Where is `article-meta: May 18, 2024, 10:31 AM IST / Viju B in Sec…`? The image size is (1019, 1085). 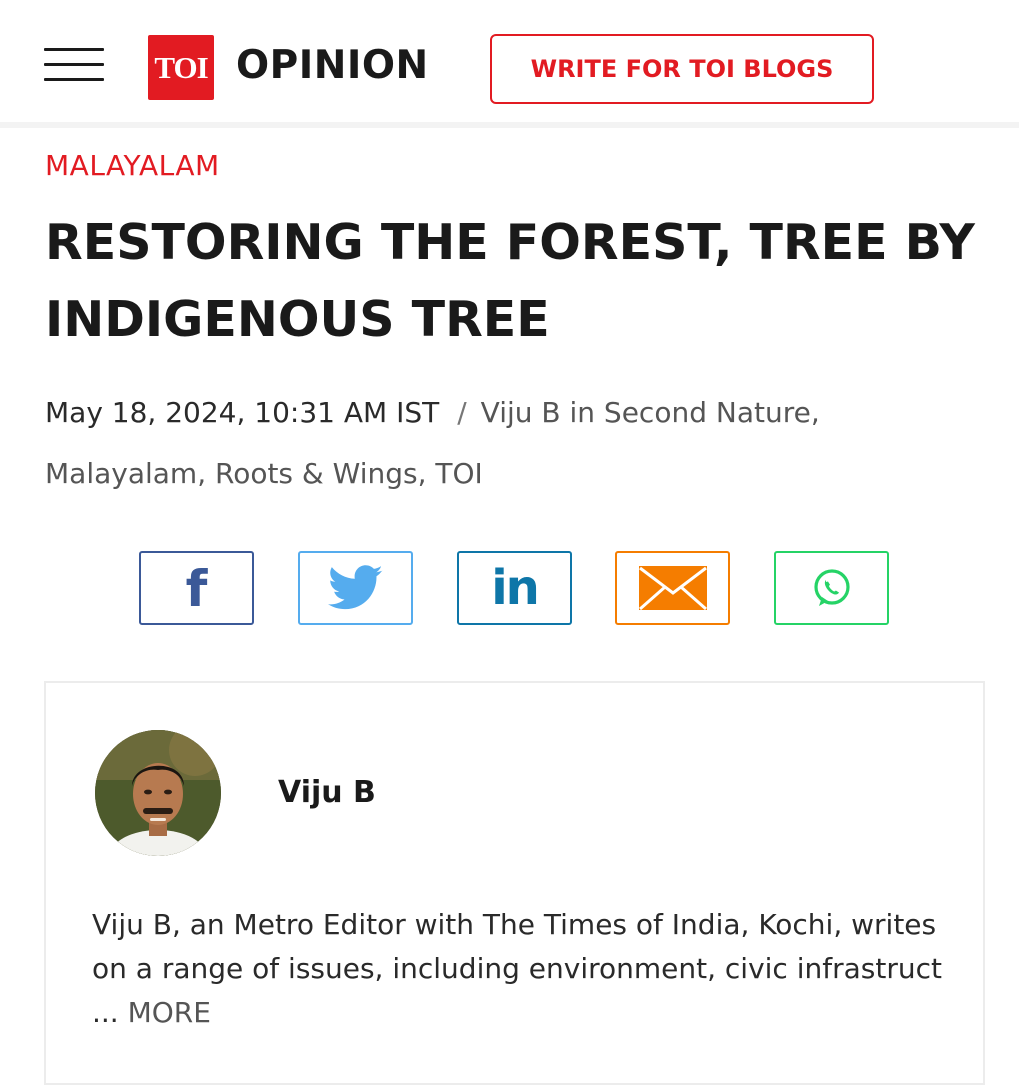 article-meta: May 18, 2024, 10:31 AM IST / Viju B in Sec… is located at coordinates (495, 443).